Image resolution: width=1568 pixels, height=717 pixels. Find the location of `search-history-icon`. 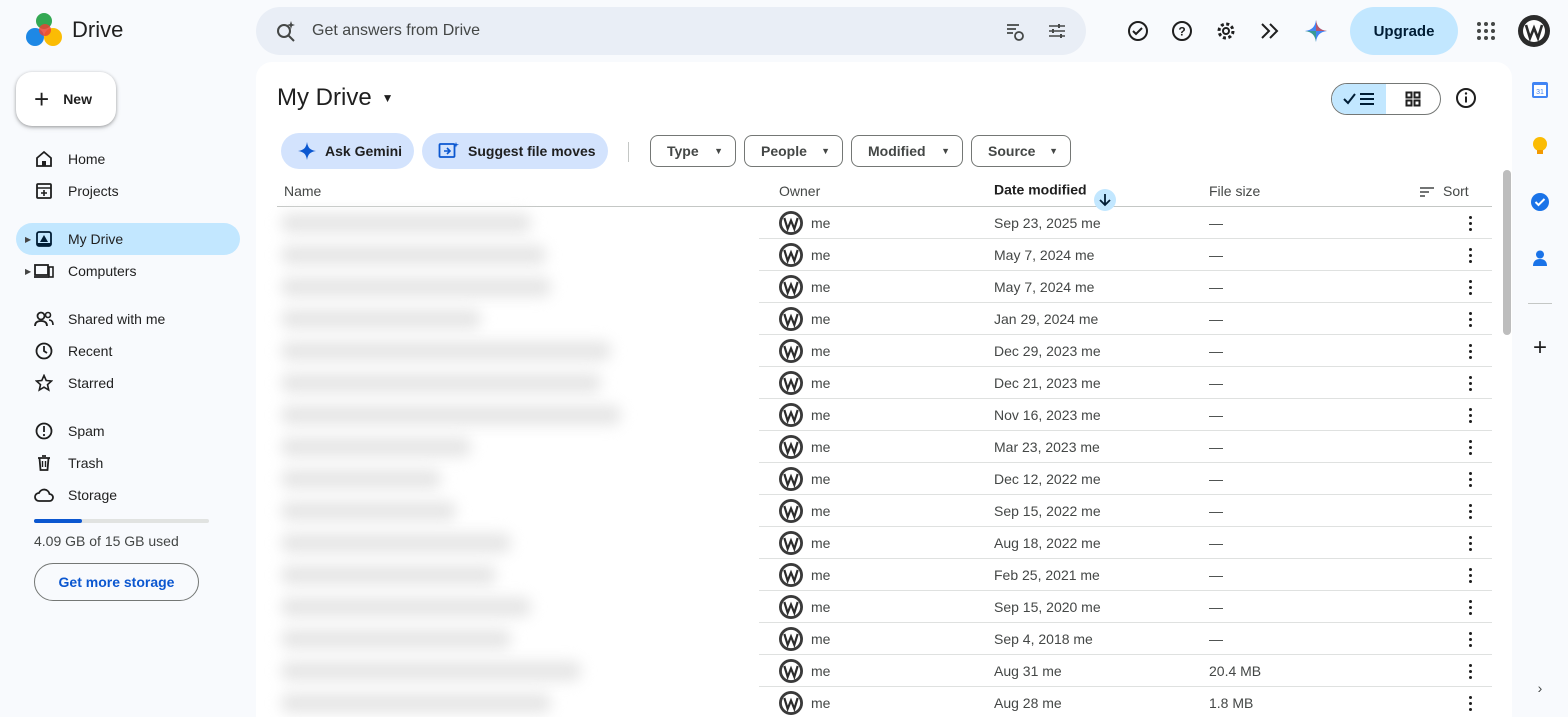

search-history-icon is located at coordinates (1014, 31).